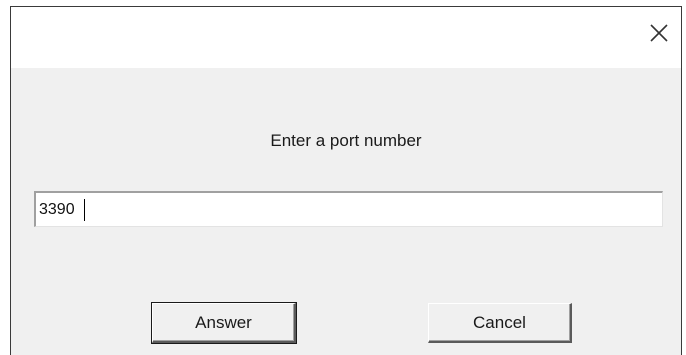 This screenshot has height=355, width=686. What do you see at coordinates (500, 323) in the screenshot?
I see `cancel-button: Cancel` at bounding box center [500, 323].